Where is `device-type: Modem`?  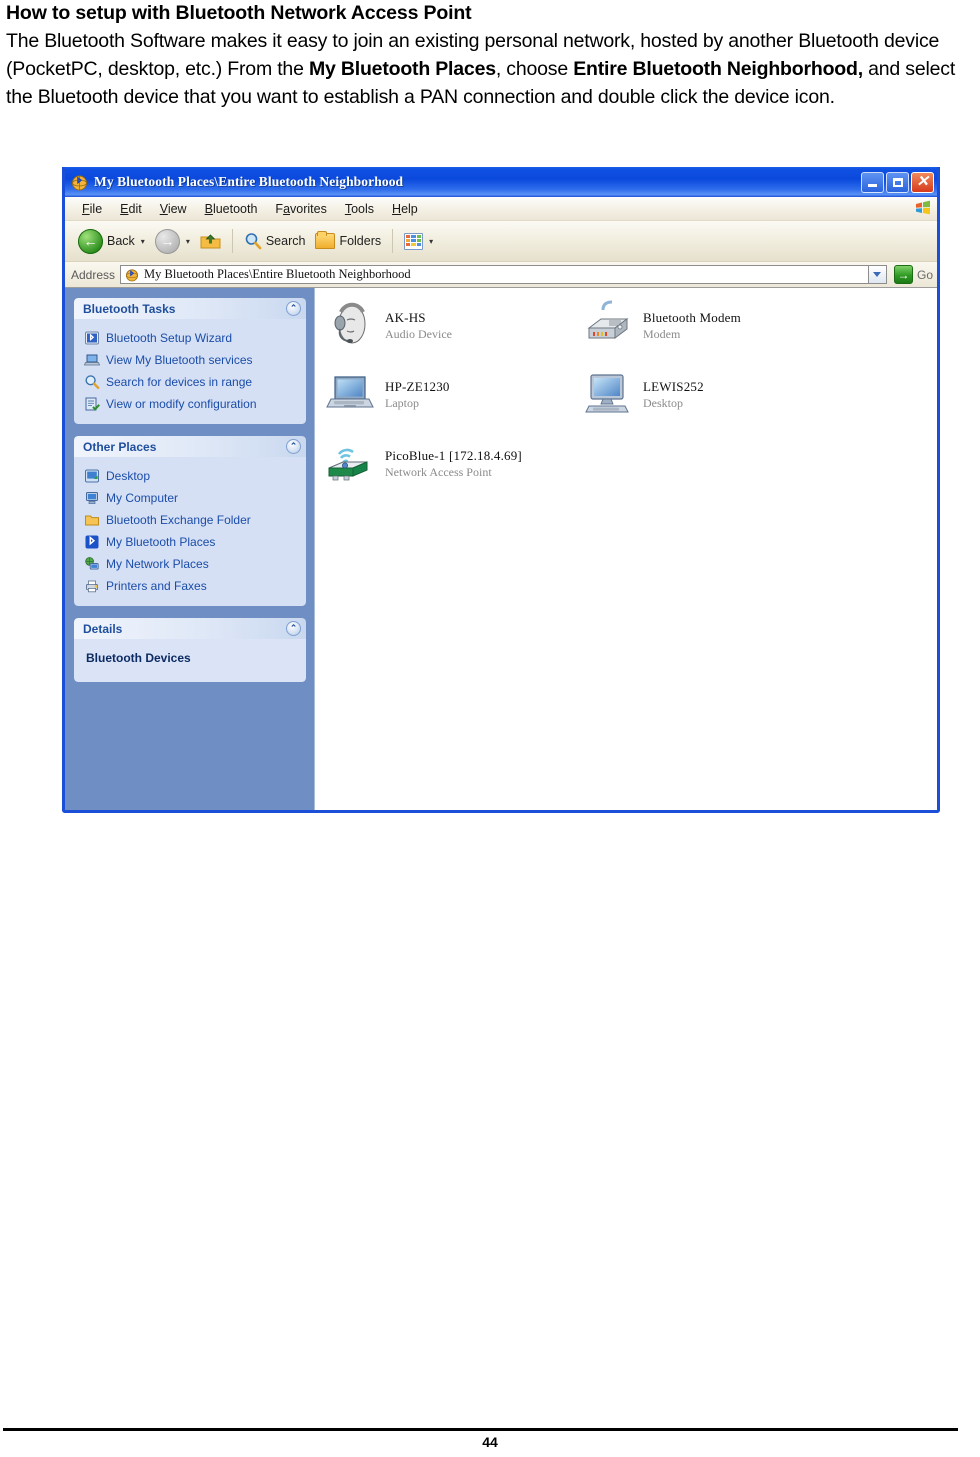
device-type: Modem is located at coordinates (662, 334).